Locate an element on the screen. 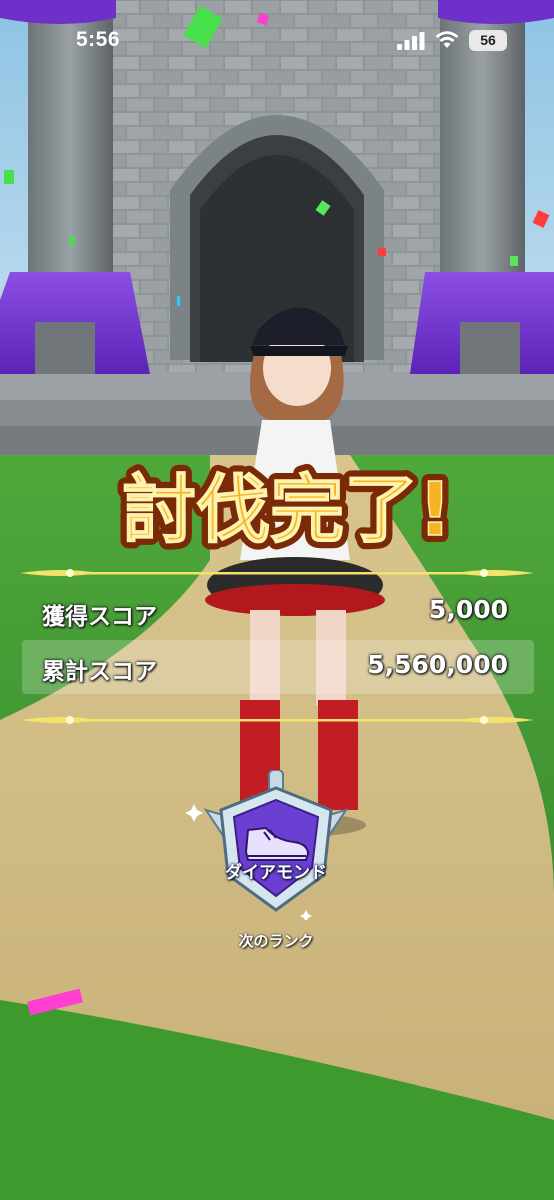 This screenshot has height=1200, width=554. rank-name: ダイアモンド is located at coordinates (276, 873).